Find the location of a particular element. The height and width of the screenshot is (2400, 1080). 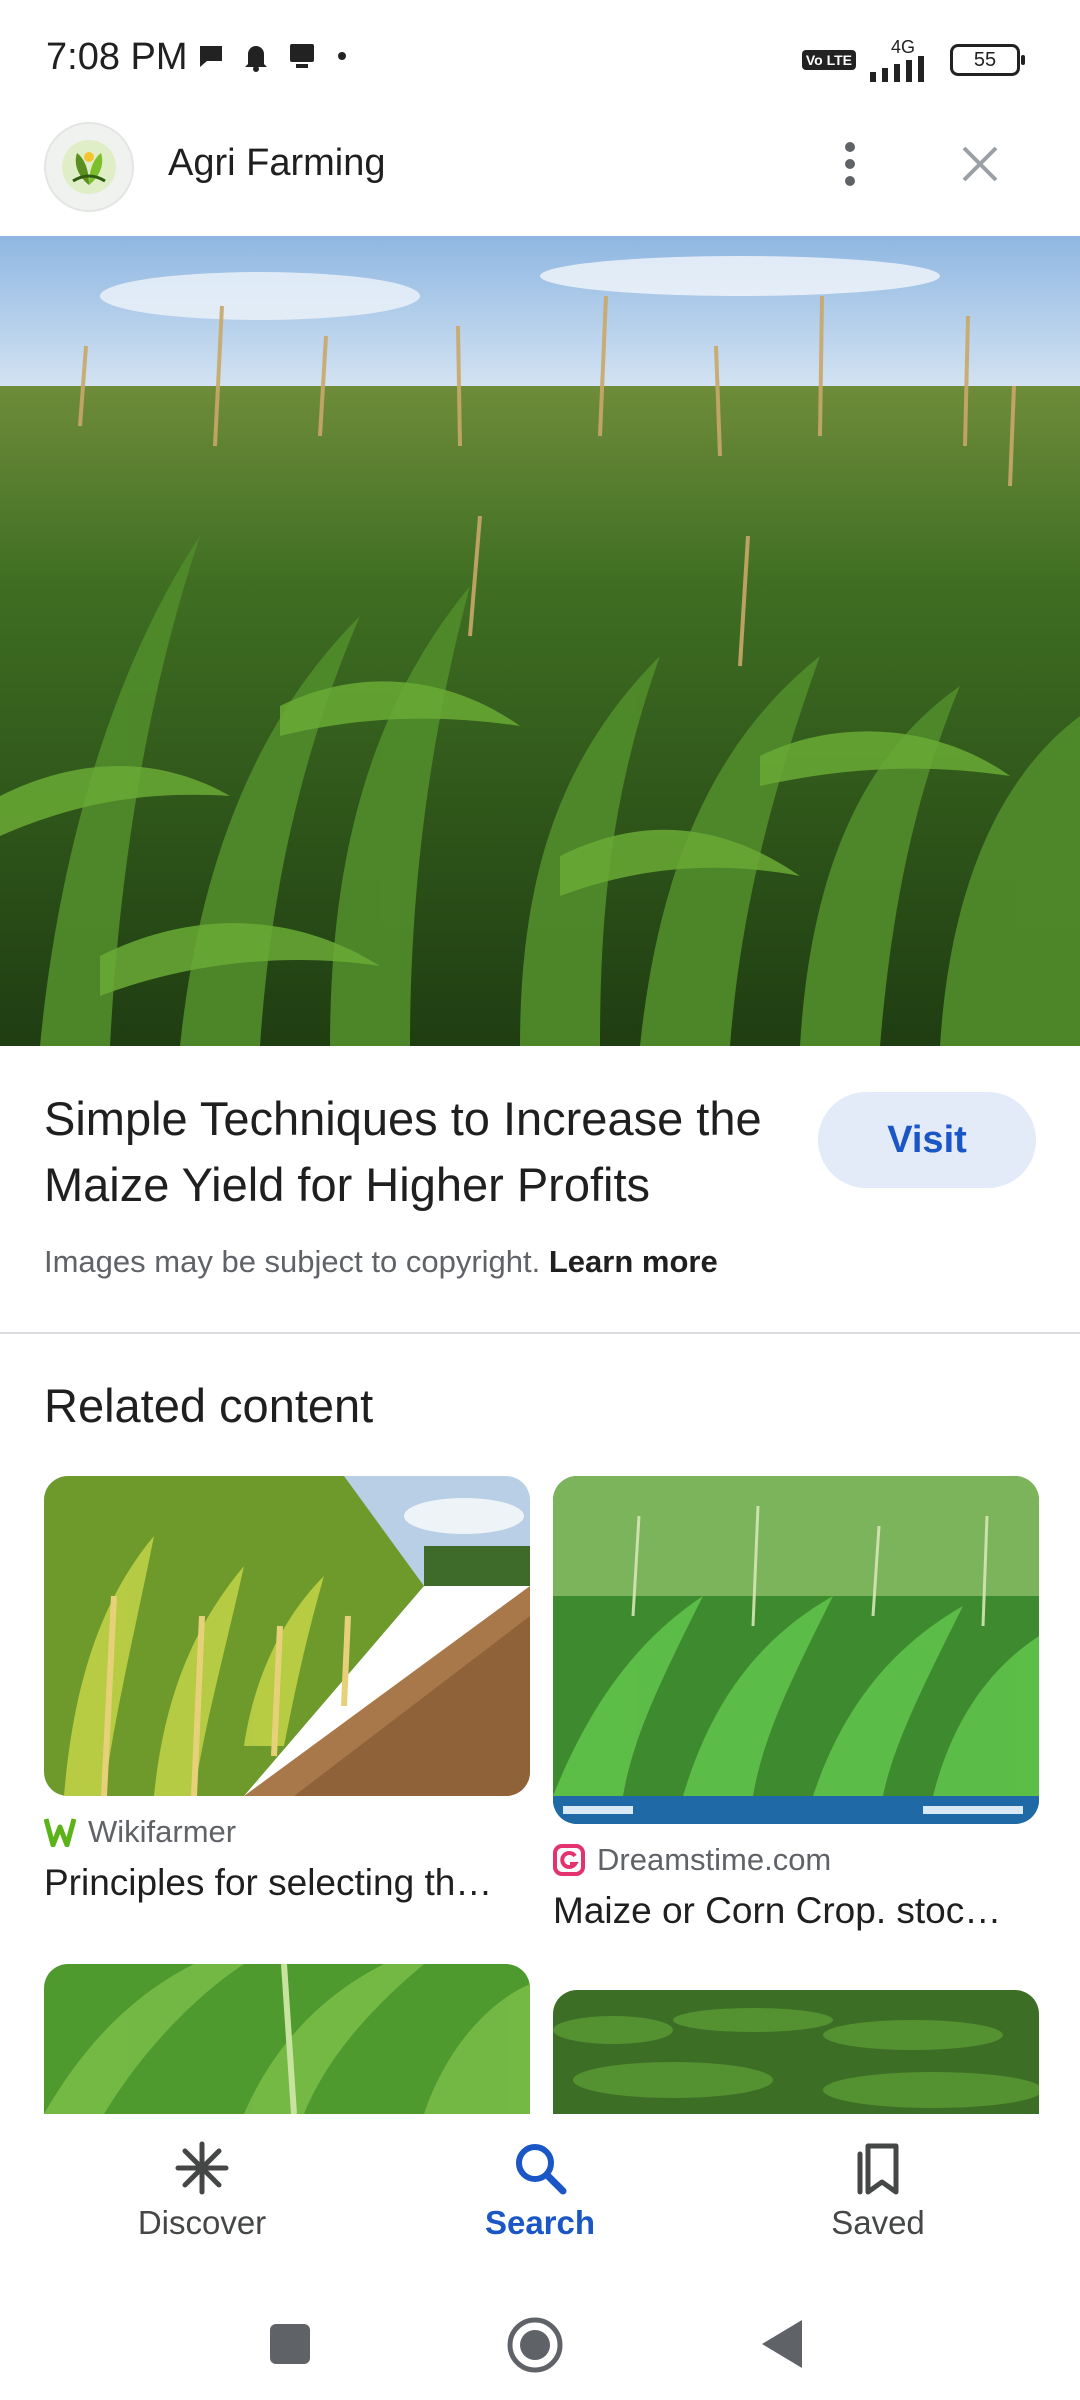

visit-button: Visit is located at coordinates (927, 1140).